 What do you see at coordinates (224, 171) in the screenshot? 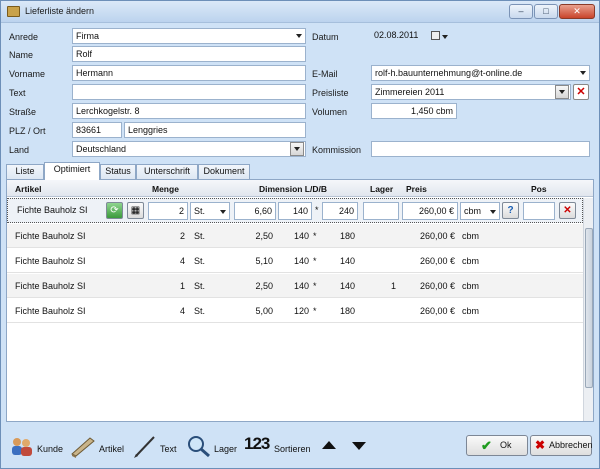
I see `tab-dokument: Dokument` at bounding box center [224, 171].